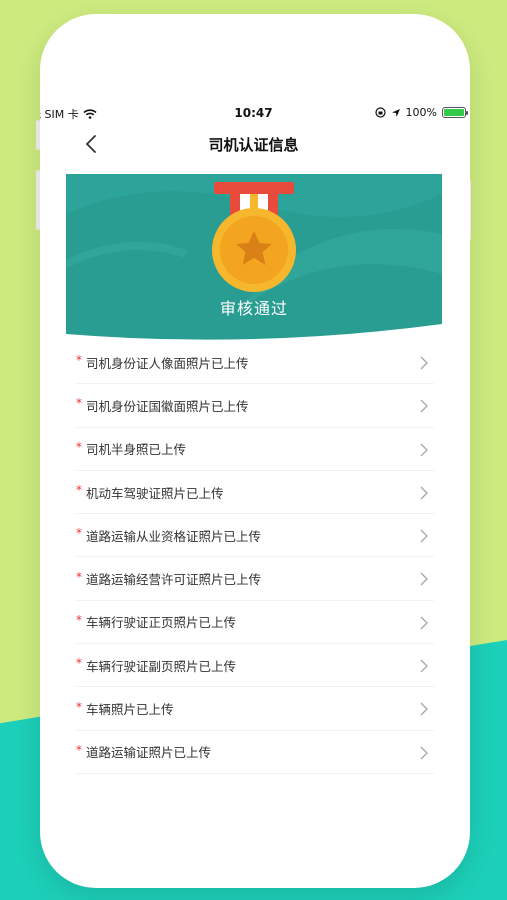 Image resolution: width=507 pixels, height=900 pixels. Describe the element at coordinates (149, 753) in the screenshot. I see `item-label: 道路运输证照片已上传` at that location.